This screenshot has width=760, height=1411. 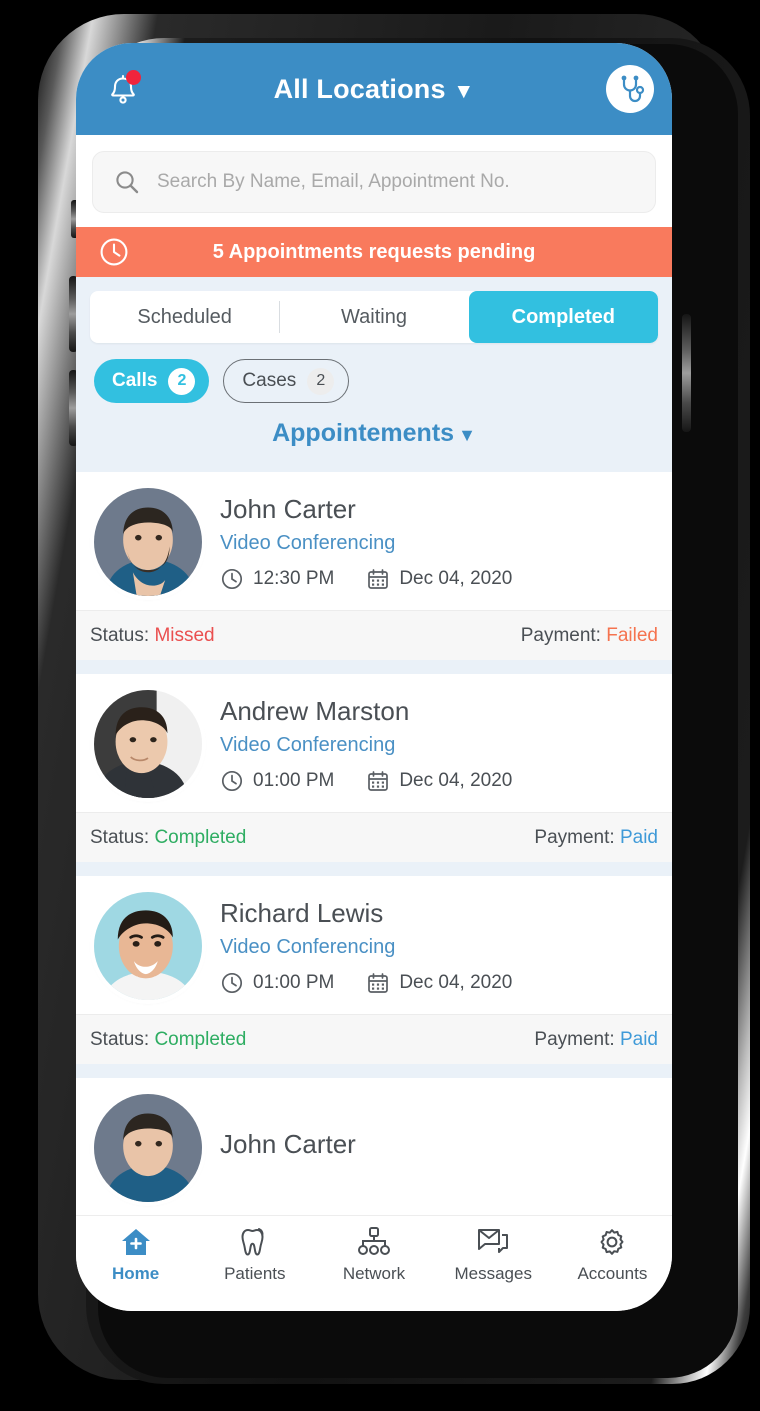 What do you see at coordinates (493, 1241) in the screenshot?
I see `envelope-chat-icon` at bounding box center [493, 1241].